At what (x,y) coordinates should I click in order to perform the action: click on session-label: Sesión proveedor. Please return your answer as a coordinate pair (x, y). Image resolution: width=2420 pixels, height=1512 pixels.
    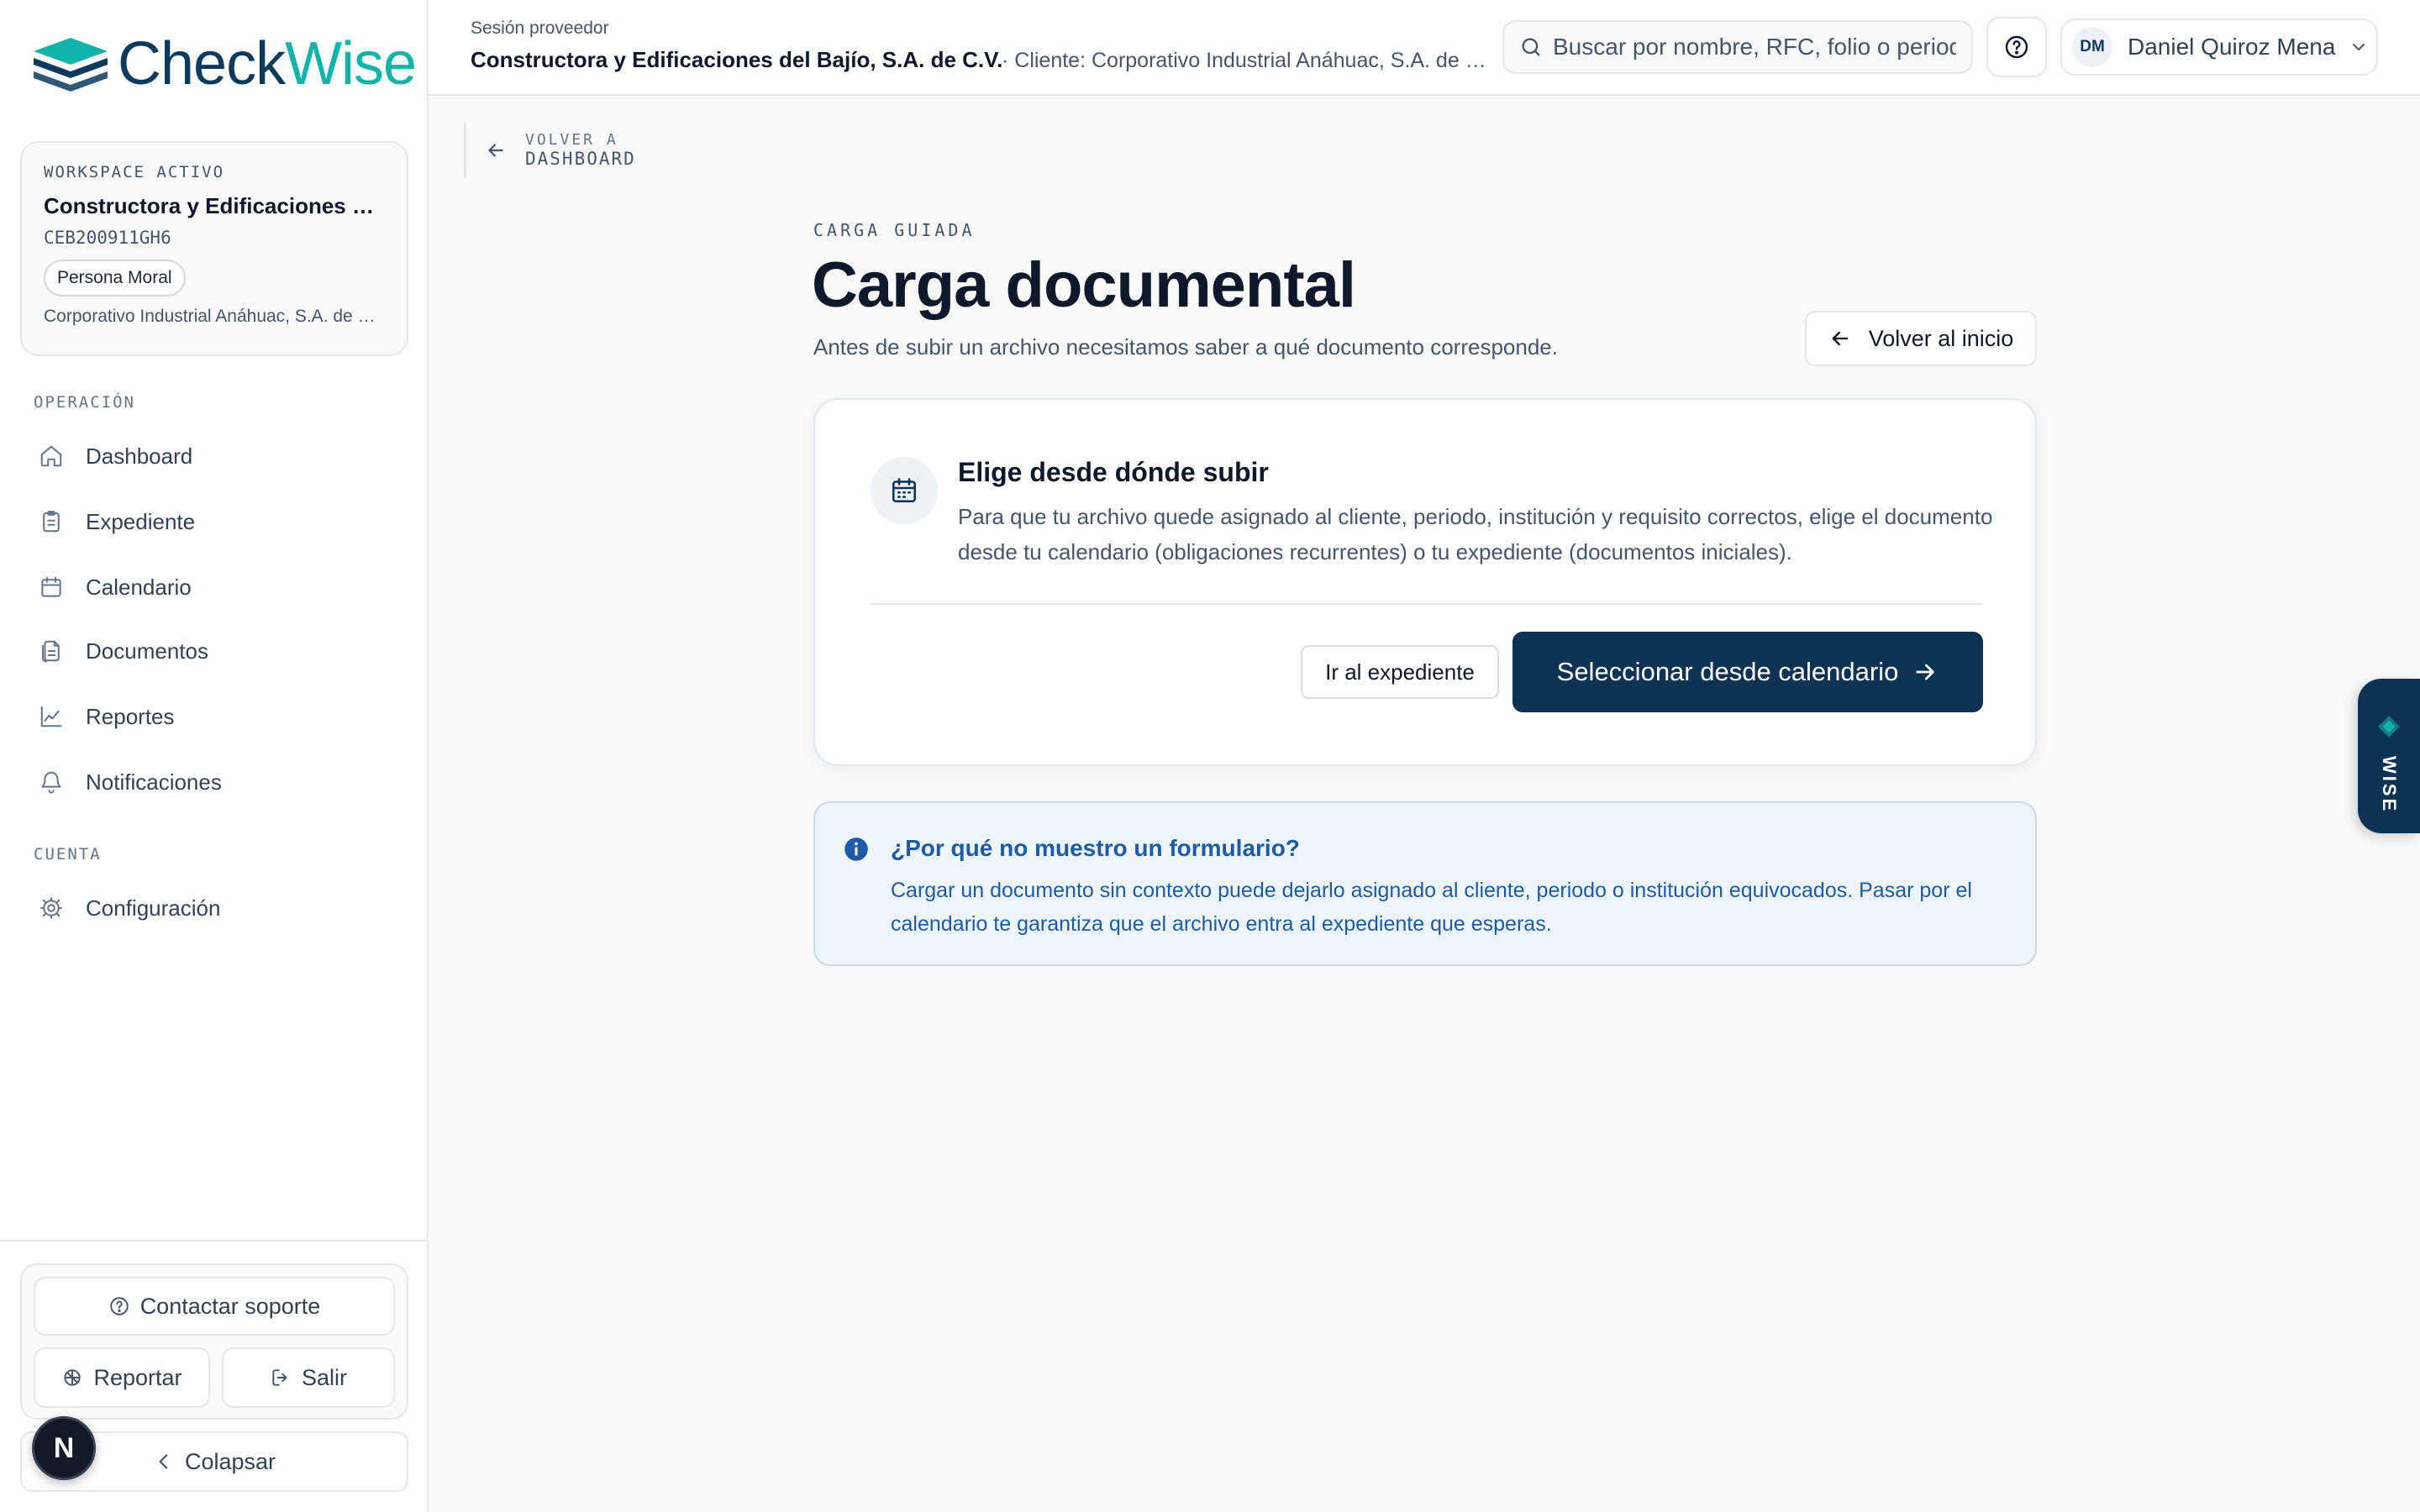
    Looking at the image, I should click on (540, 28).